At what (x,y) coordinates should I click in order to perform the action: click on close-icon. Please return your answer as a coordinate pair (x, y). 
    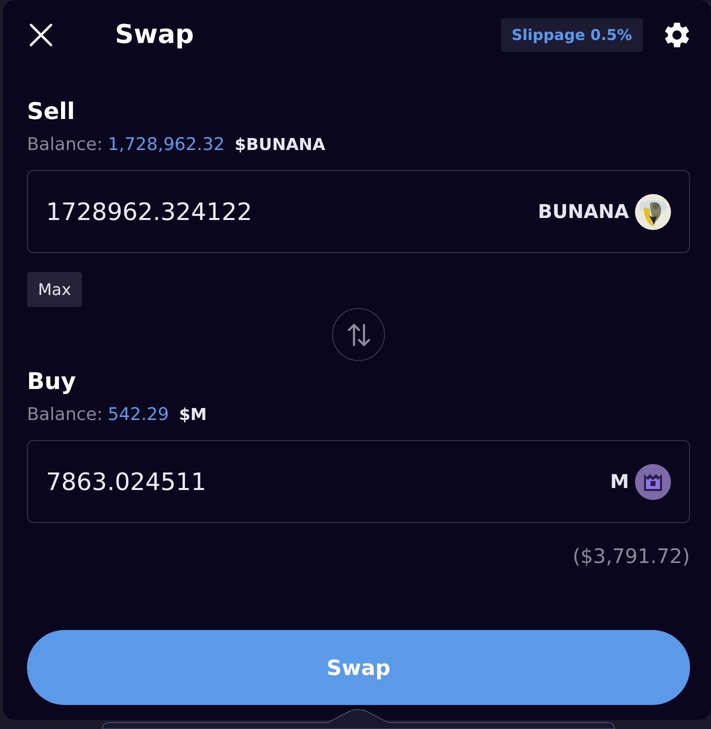
    Looking at the image, I should click on (41, 35).